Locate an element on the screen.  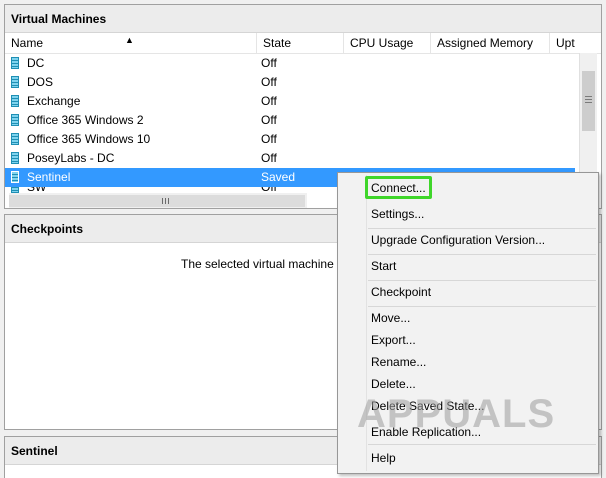
horizontal-scrollbar is located at coordinates (158, 200).